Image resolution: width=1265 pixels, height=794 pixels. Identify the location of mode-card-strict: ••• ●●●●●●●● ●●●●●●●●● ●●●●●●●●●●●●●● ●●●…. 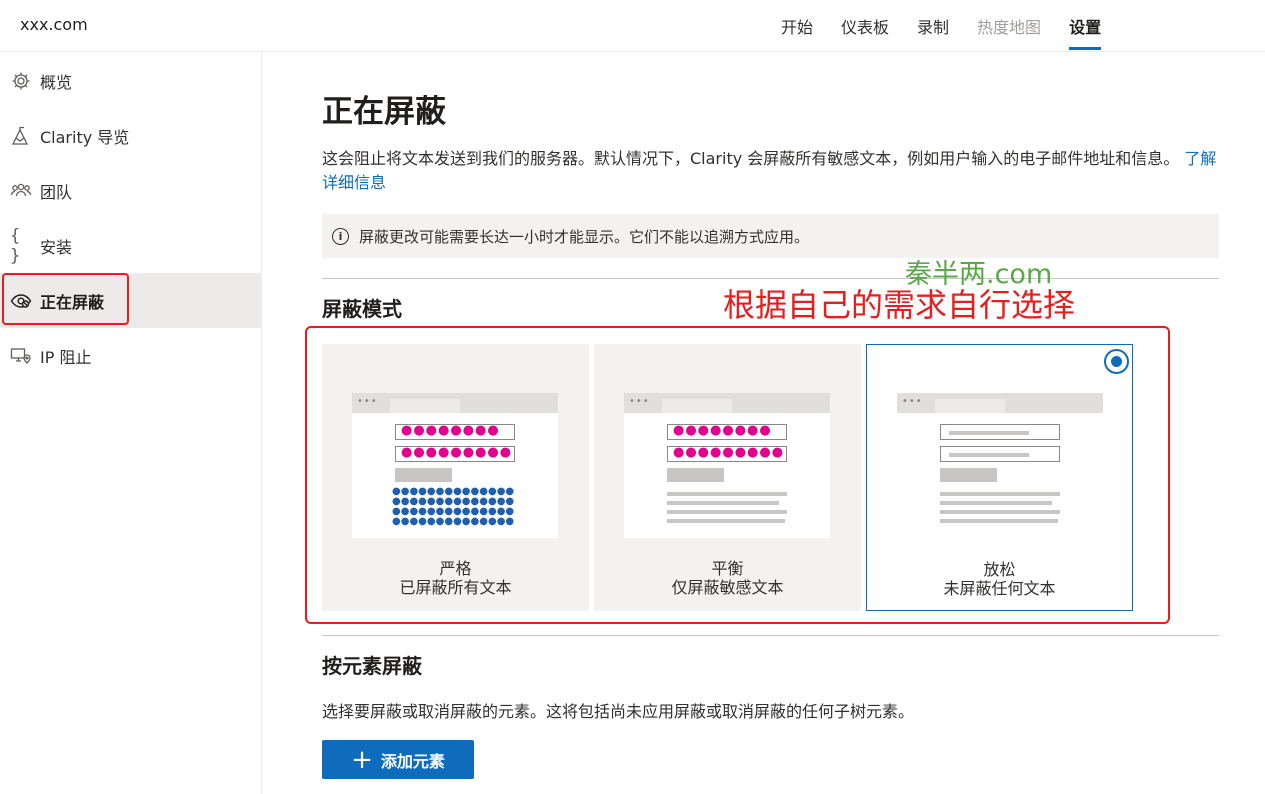
(455, 477).